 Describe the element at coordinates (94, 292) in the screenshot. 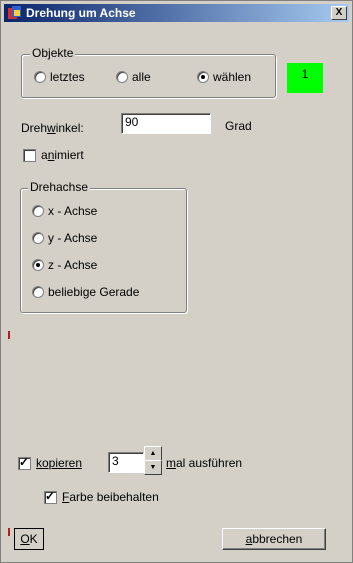

I see `radio-beliebige-gerade-label: beliebige Gerade` at that location.